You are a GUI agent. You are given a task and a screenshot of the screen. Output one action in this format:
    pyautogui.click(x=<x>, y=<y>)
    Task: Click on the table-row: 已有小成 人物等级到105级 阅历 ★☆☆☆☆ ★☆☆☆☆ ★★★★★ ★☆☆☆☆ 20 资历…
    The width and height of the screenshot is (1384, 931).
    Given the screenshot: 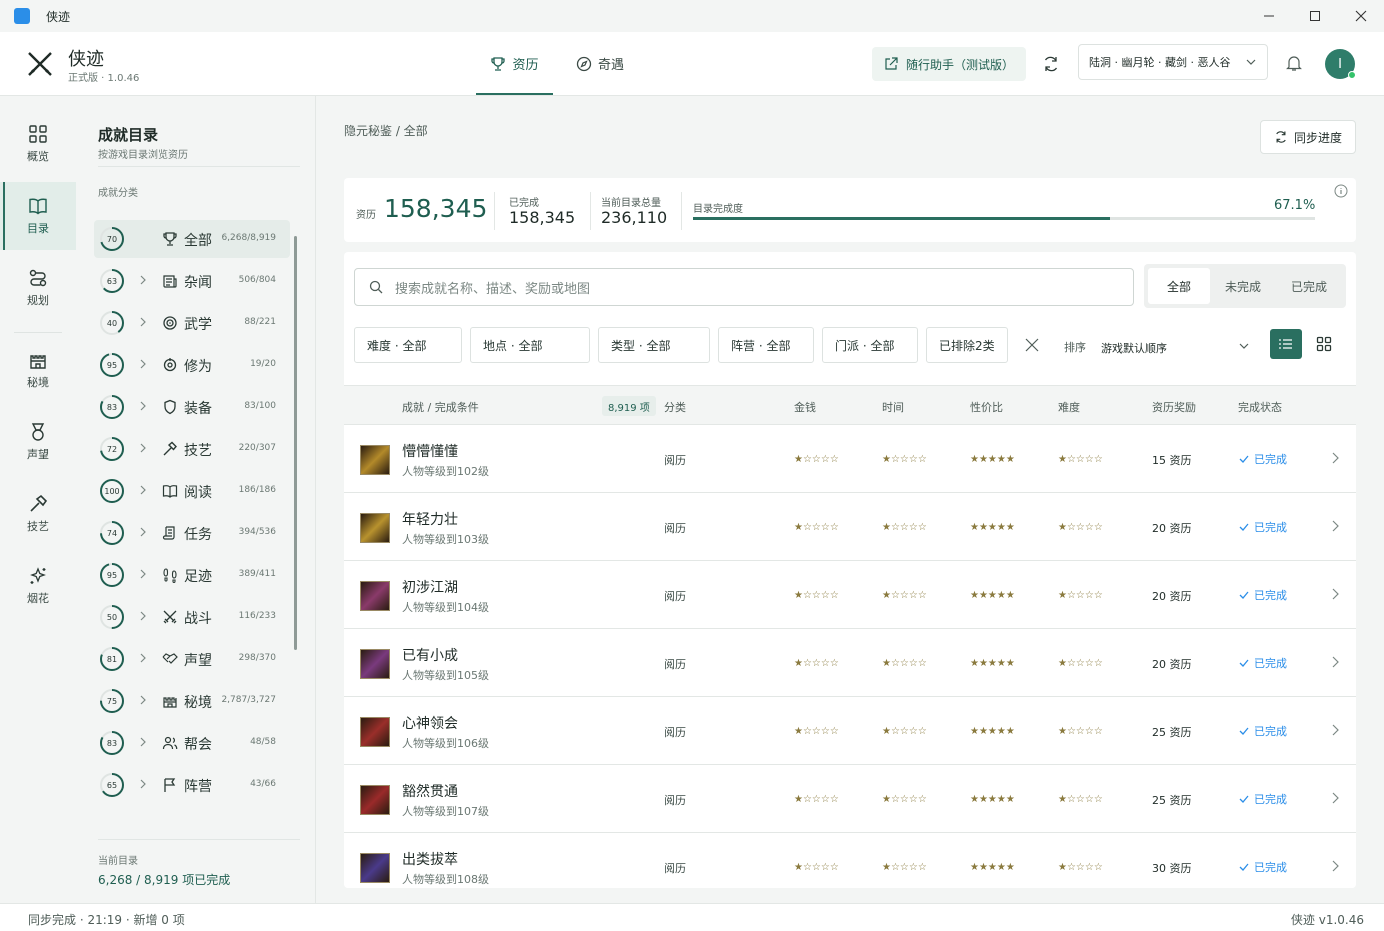 What is the action you would take?
    pyautogui.click(x=850, y=663)
    